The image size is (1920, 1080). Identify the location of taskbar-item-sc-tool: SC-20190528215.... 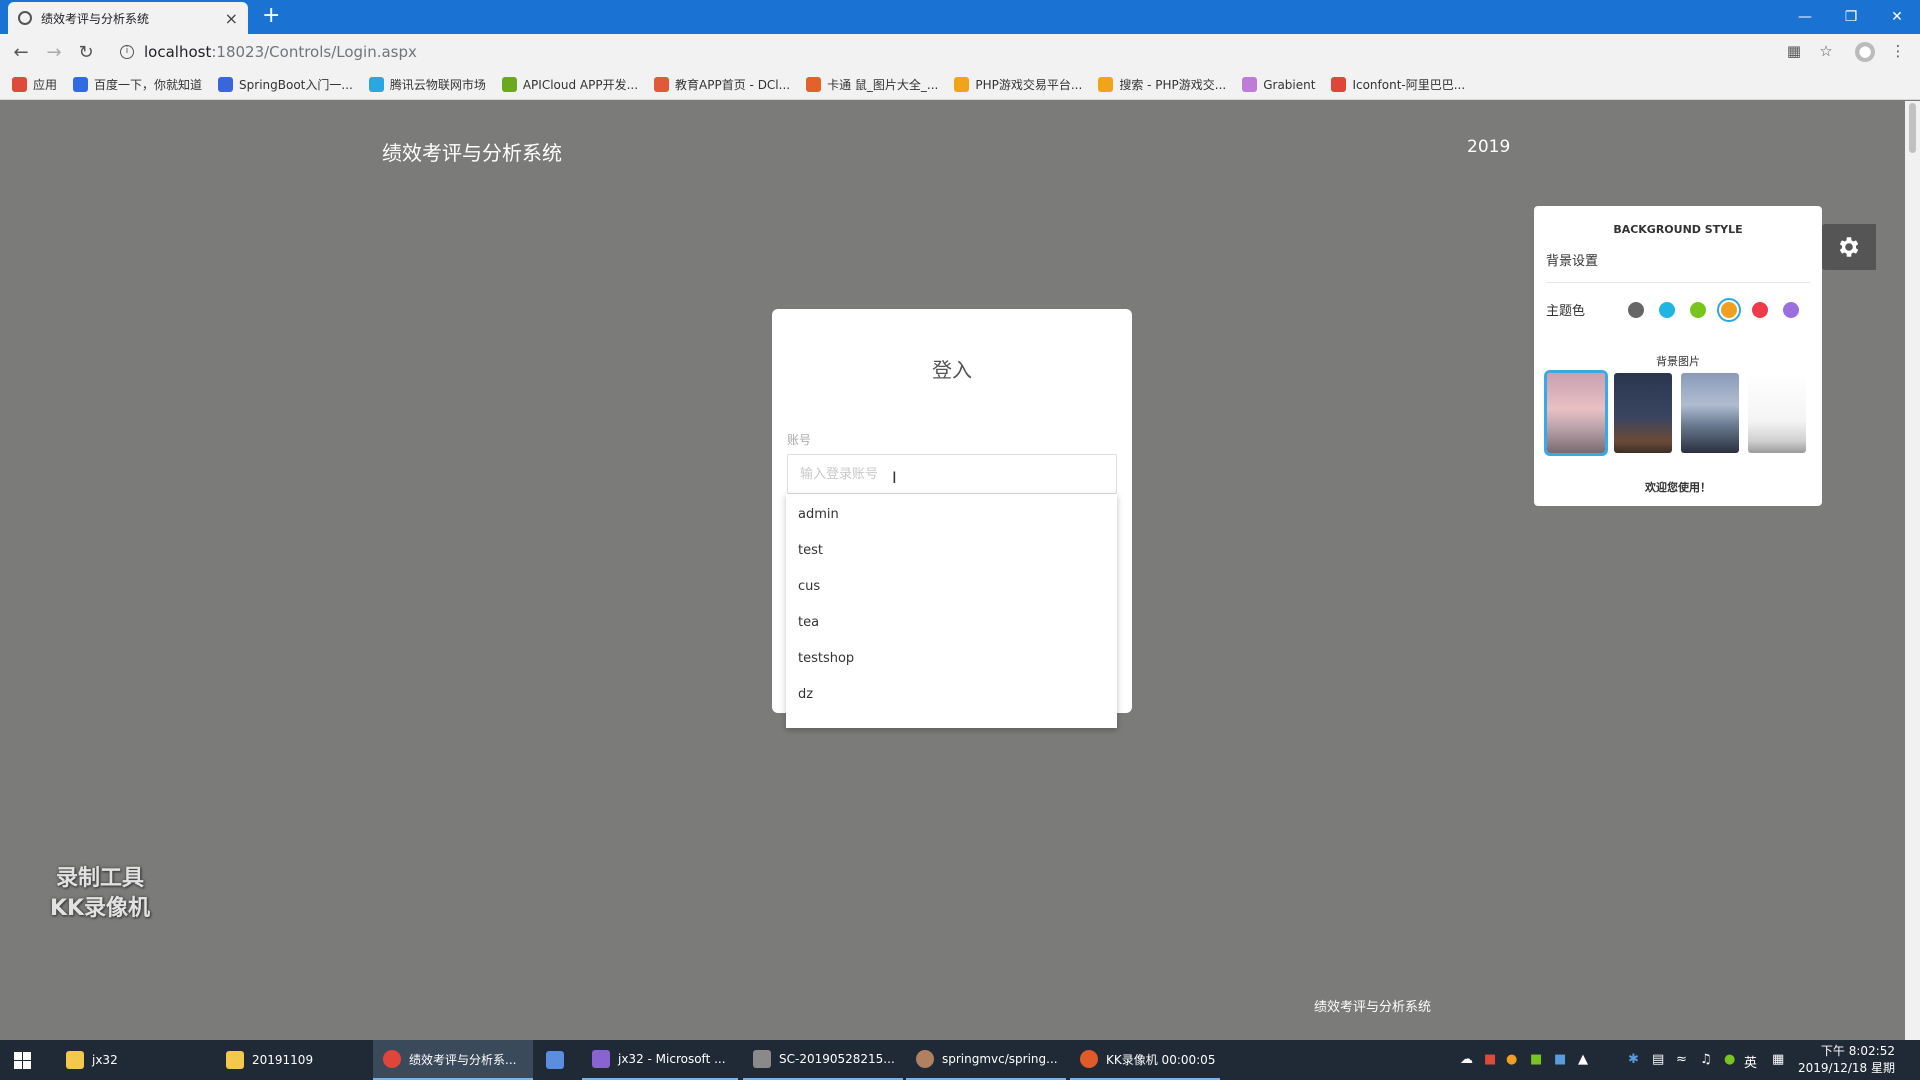
(823, 1060).